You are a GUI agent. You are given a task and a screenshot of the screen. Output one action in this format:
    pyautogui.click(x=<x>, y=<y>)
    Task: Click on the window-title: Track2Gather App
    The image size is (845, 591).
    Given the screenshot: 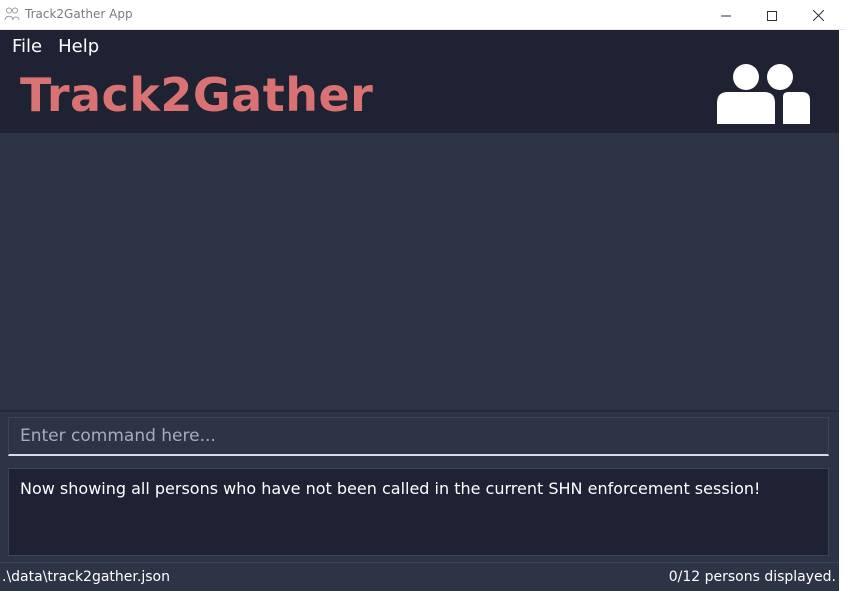 What is the action you would take?
    pyautogui.click(x=79, y=14)
    